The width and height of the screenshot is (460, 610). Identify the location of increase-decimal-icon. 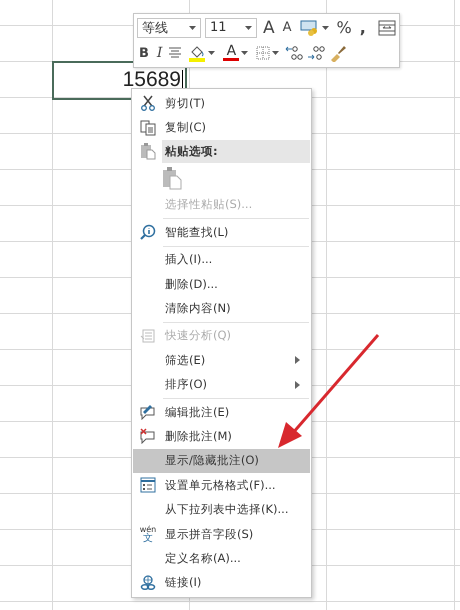
(294, 53).